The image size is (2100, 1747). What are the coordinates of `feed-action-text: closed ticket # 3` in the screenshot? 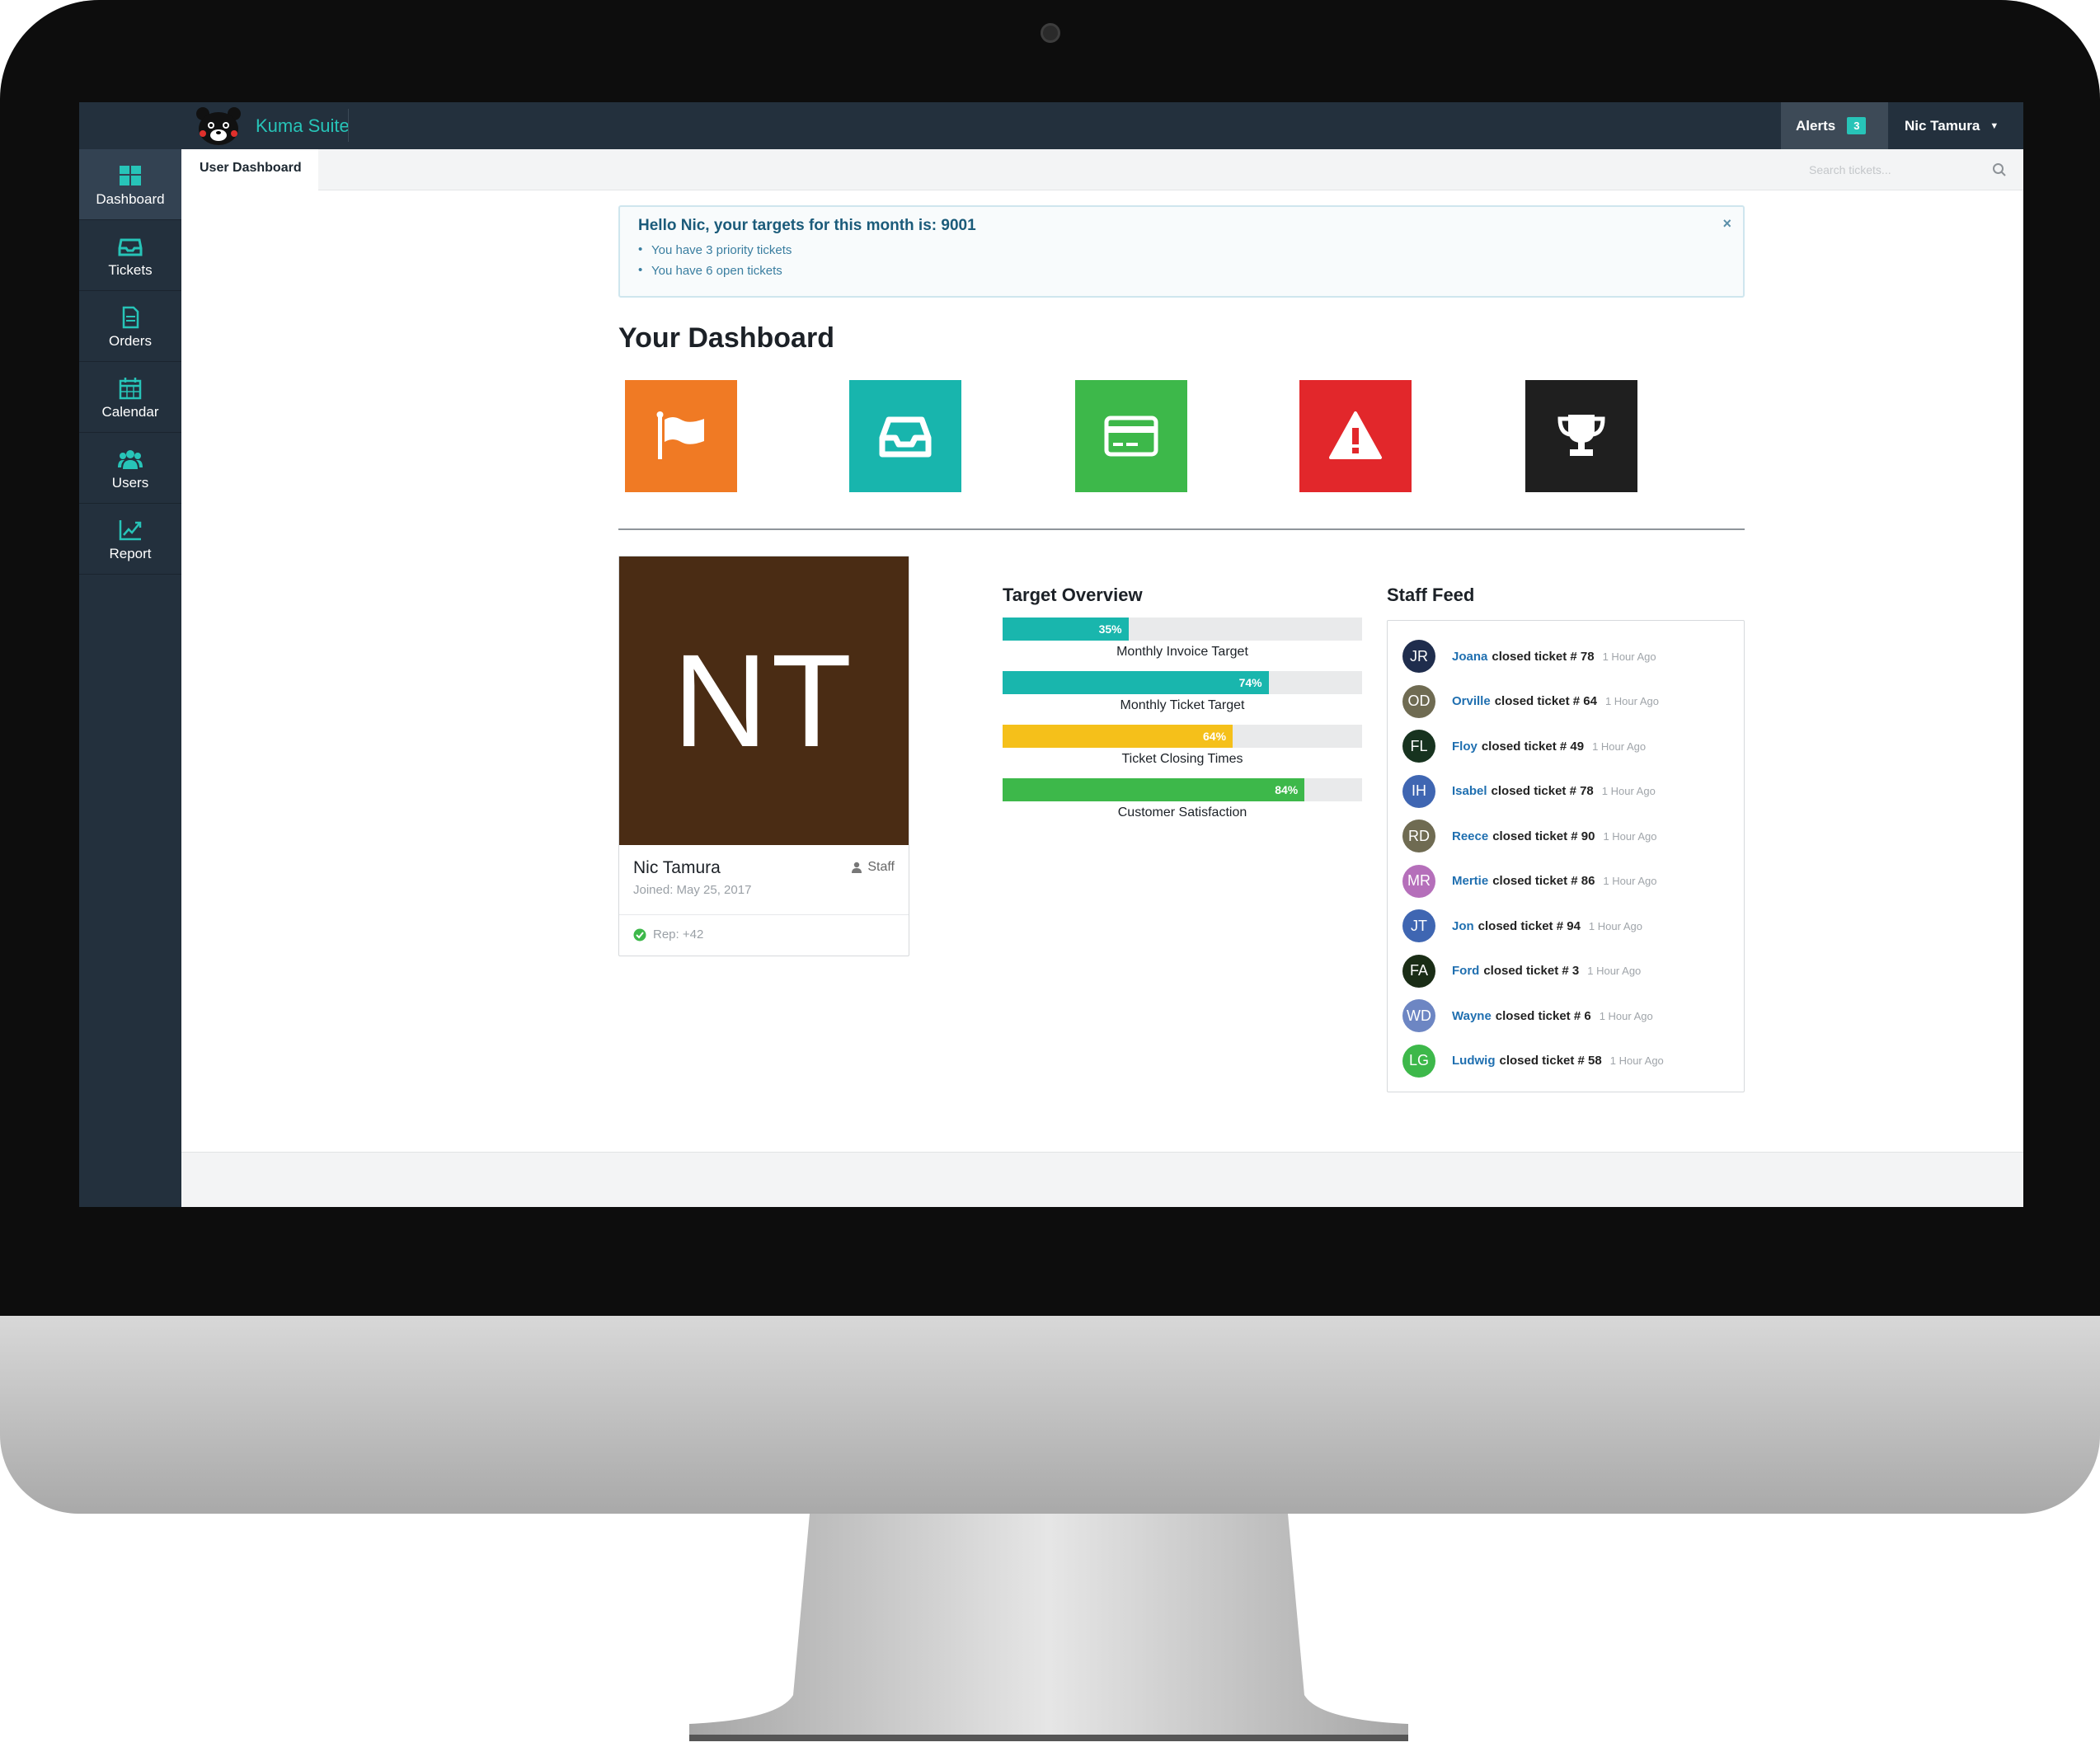 It's located at (1531, 971).